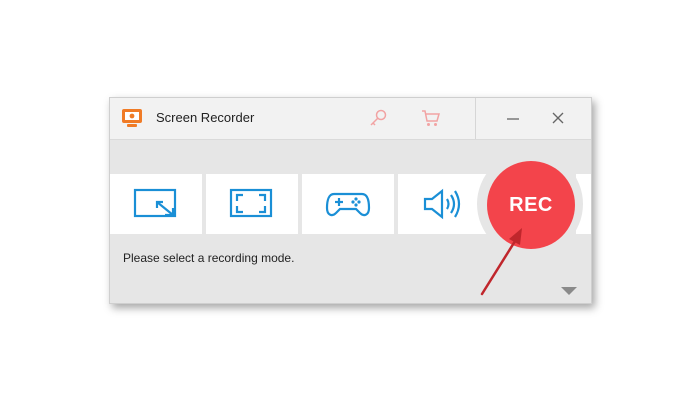 This screenshot has height=400, width=700. I want to click on fullscreen-icon, so click(251, 203).